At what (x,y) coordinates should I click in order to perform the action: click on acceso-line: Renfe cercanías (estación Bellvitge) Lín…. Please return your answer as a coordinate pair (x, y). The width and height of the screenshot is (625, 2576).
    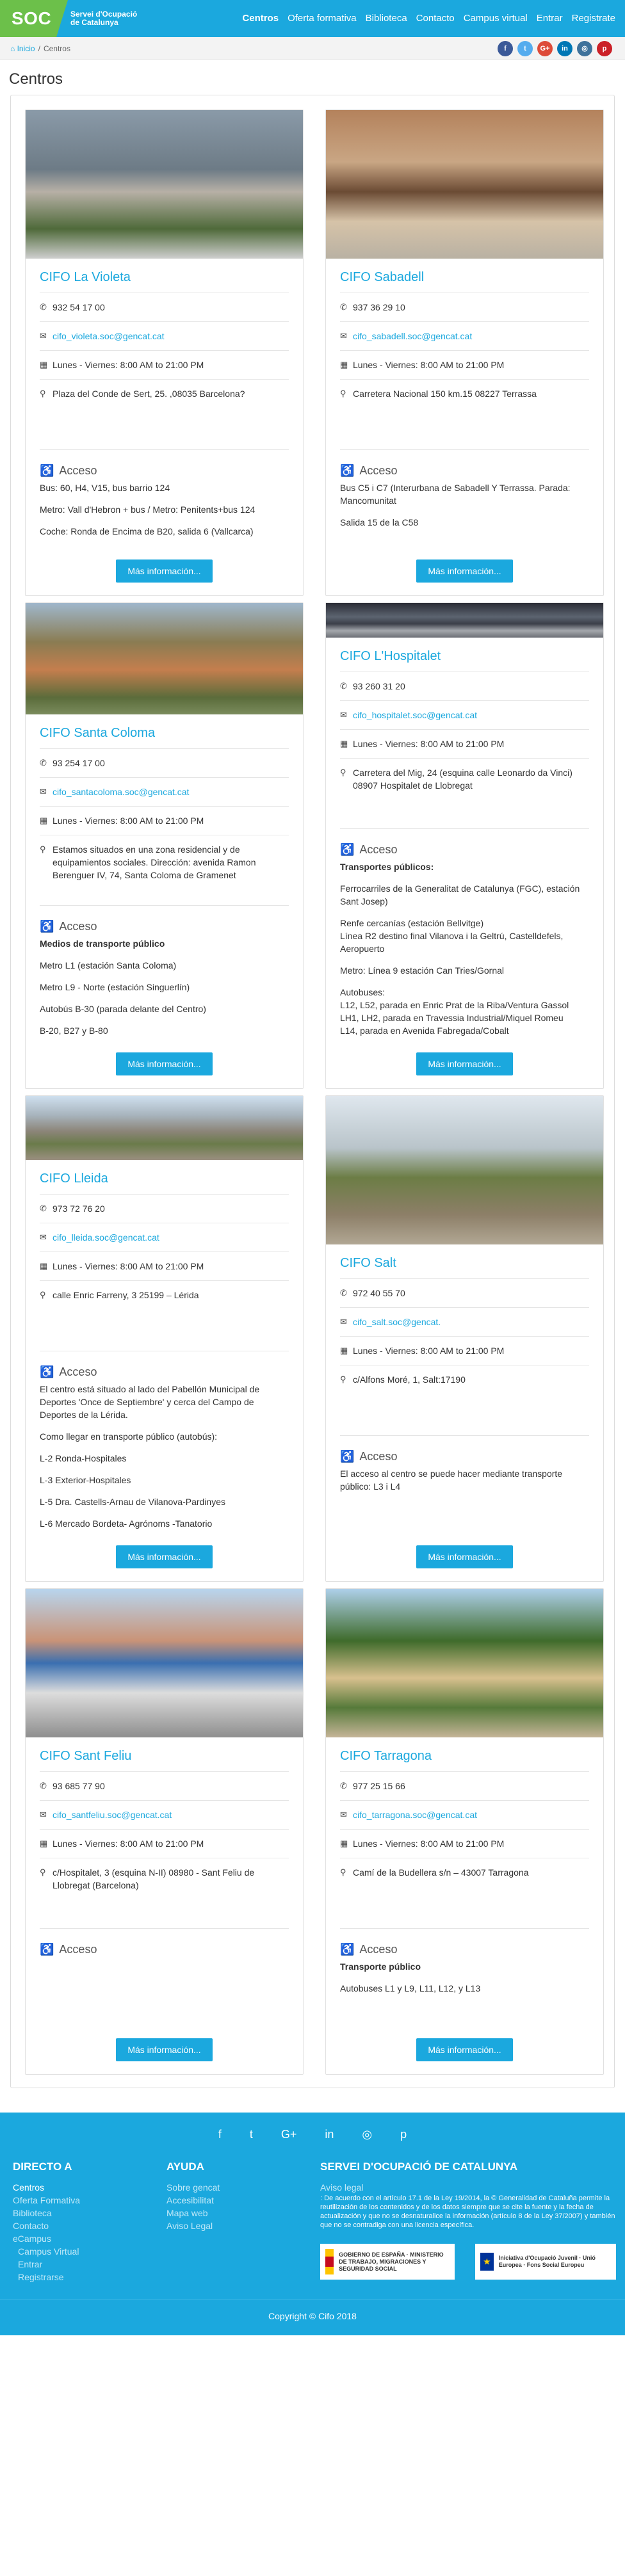
    Looking at the image, I should click on (452, 936).